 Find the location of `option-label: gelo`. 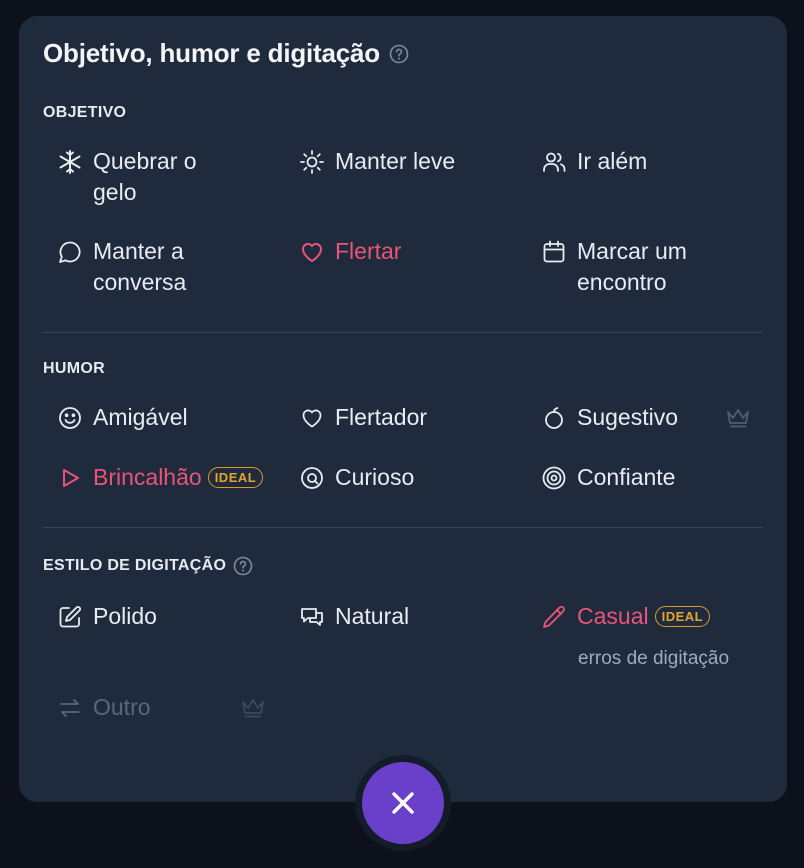

option-label: gelo is located at coordinates (115, 192).